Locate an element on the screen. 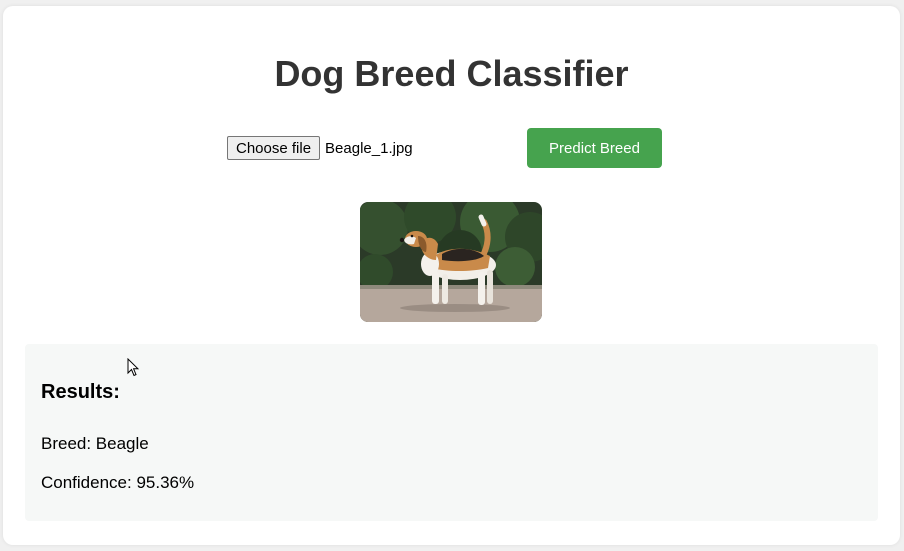 This screenshot has height=551, width=904. predict-breed-button: Predict Breed is located at coordinates (594, 148).